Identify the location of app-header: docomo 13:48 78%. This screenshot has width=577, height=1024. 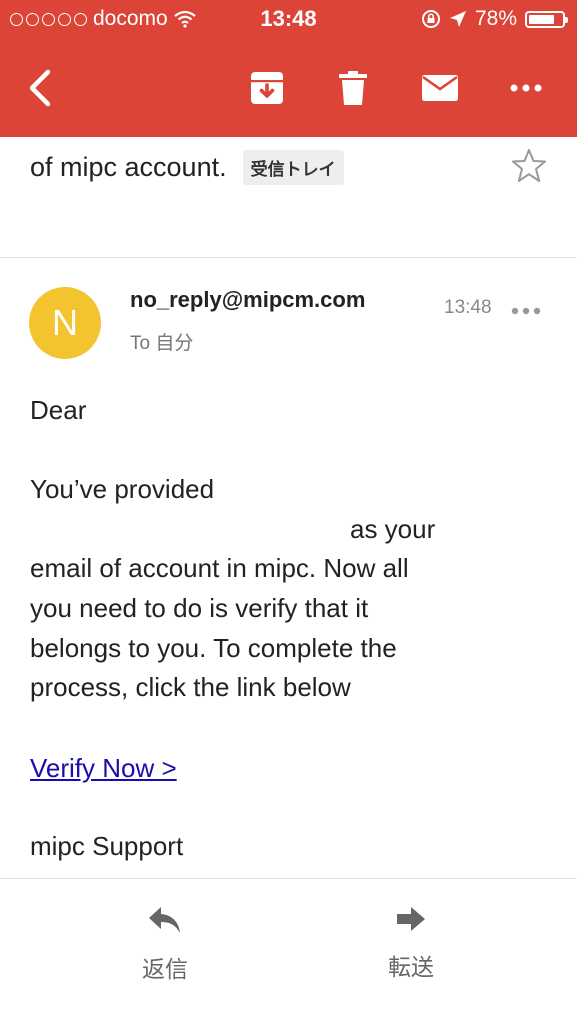
(288, 68).